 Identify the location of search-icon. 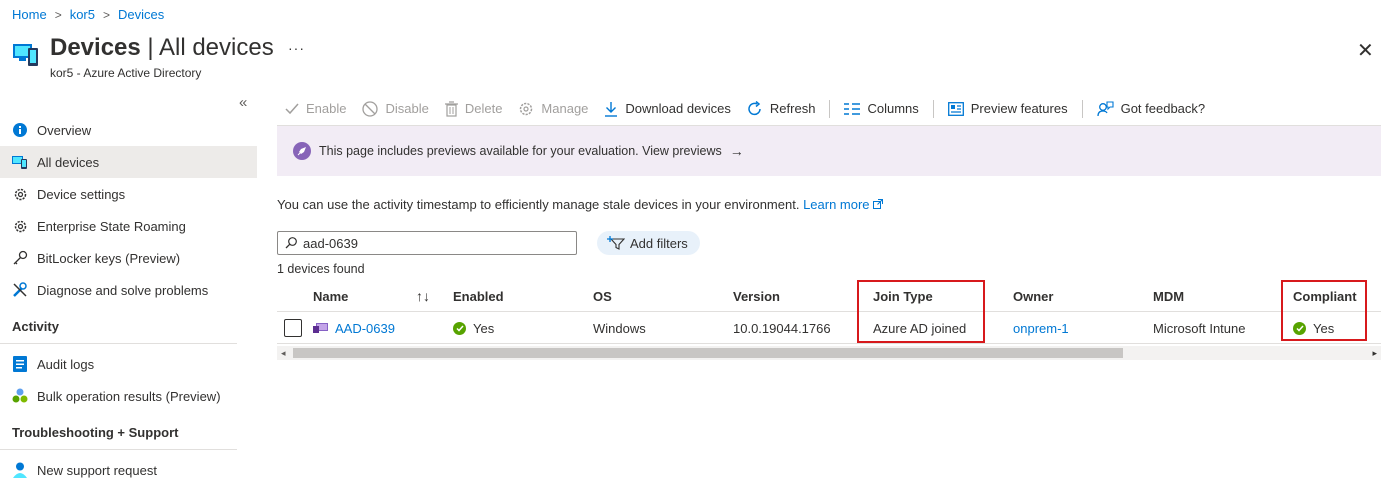
(291, 243).